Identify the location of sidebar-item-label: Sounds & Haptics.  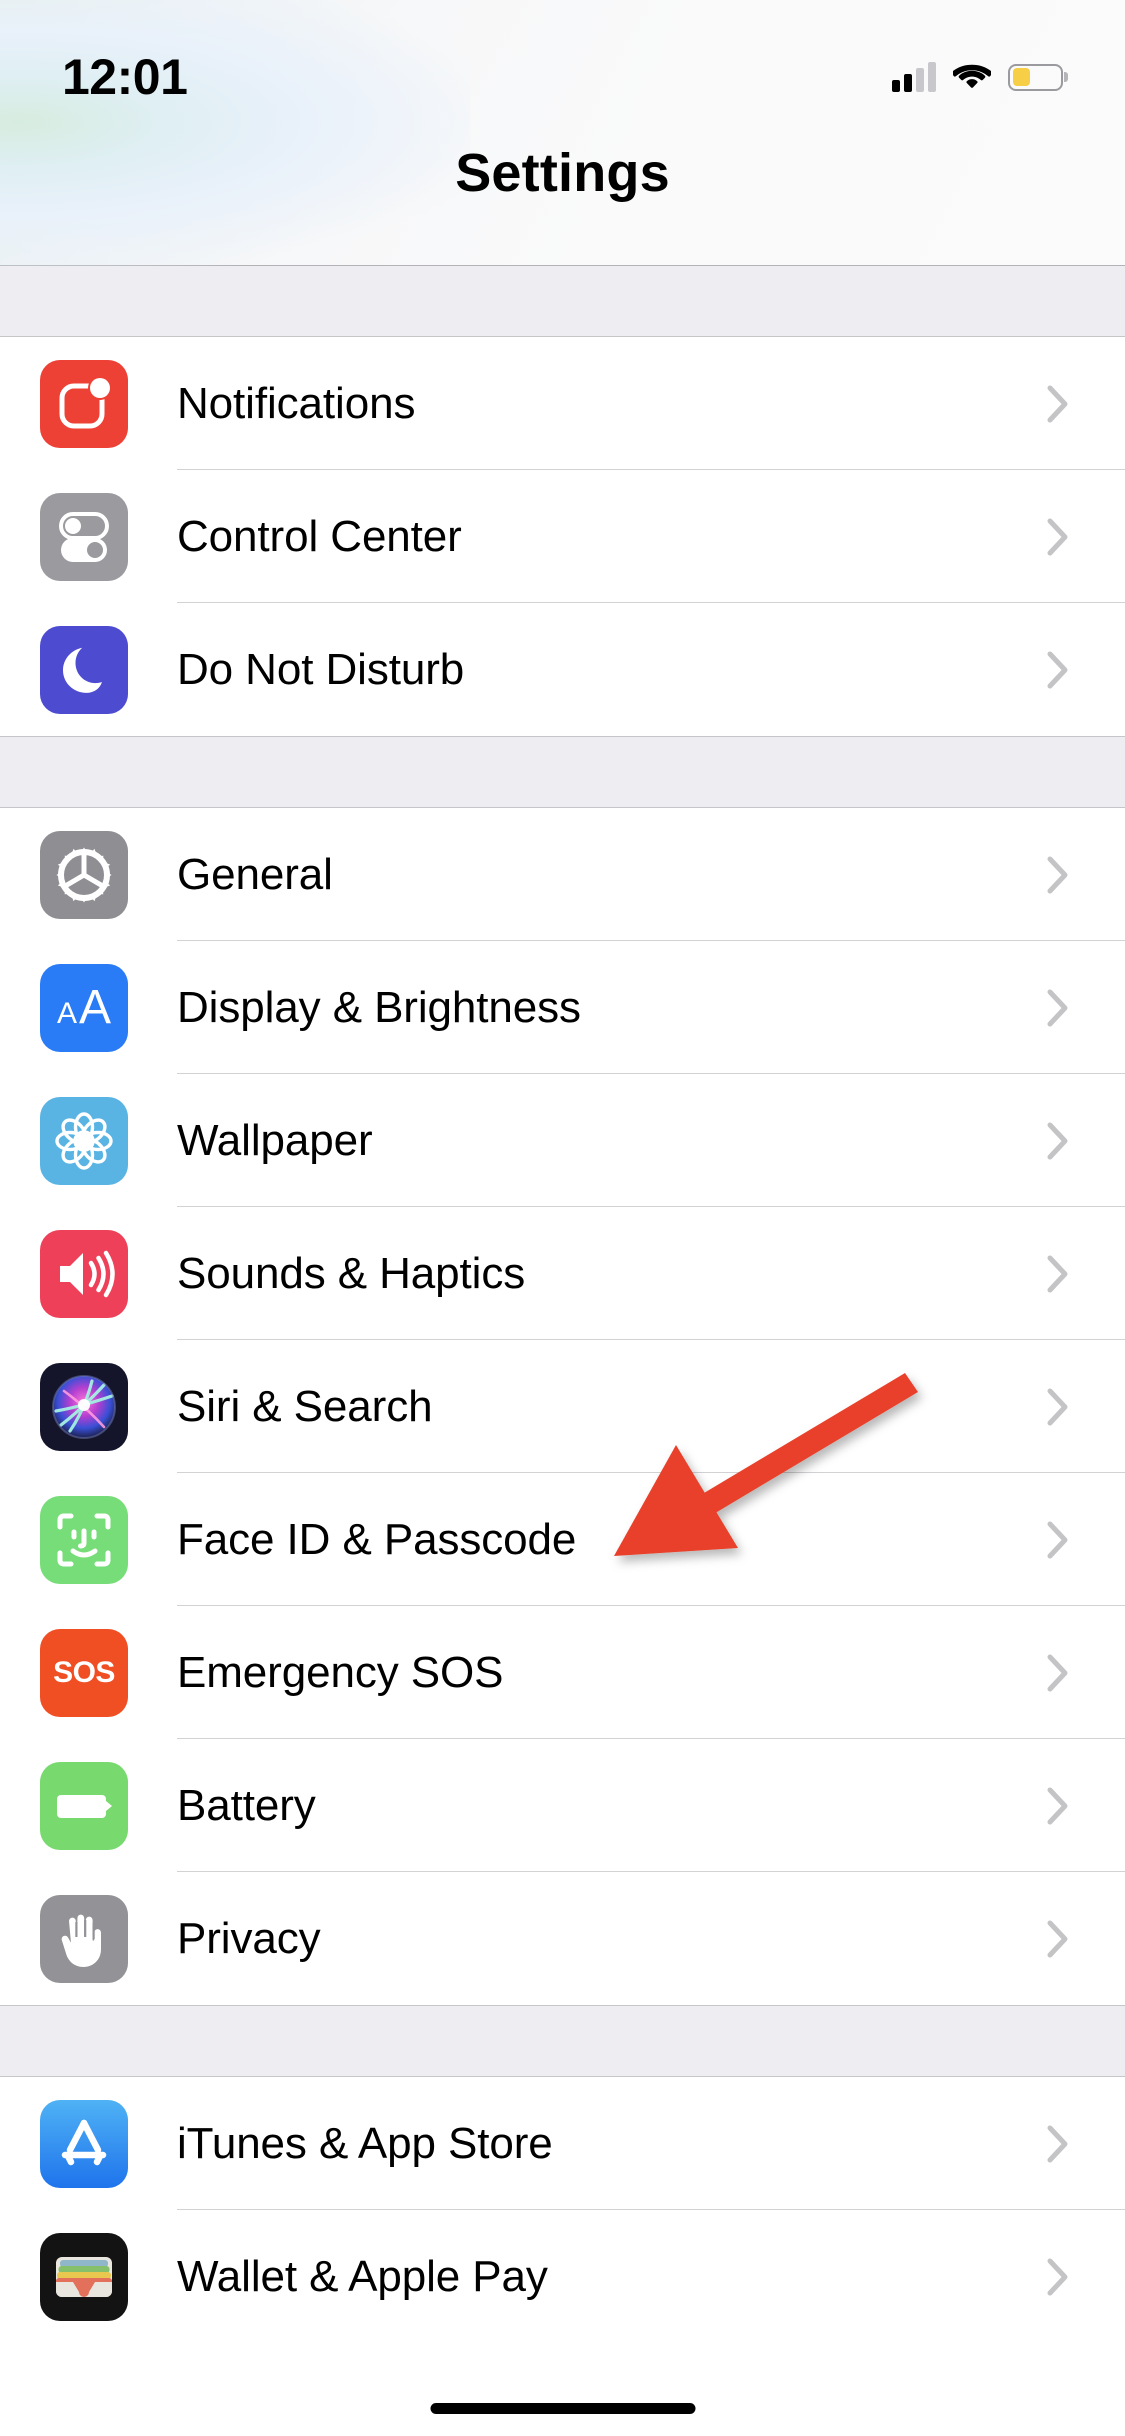
(351, 1273).